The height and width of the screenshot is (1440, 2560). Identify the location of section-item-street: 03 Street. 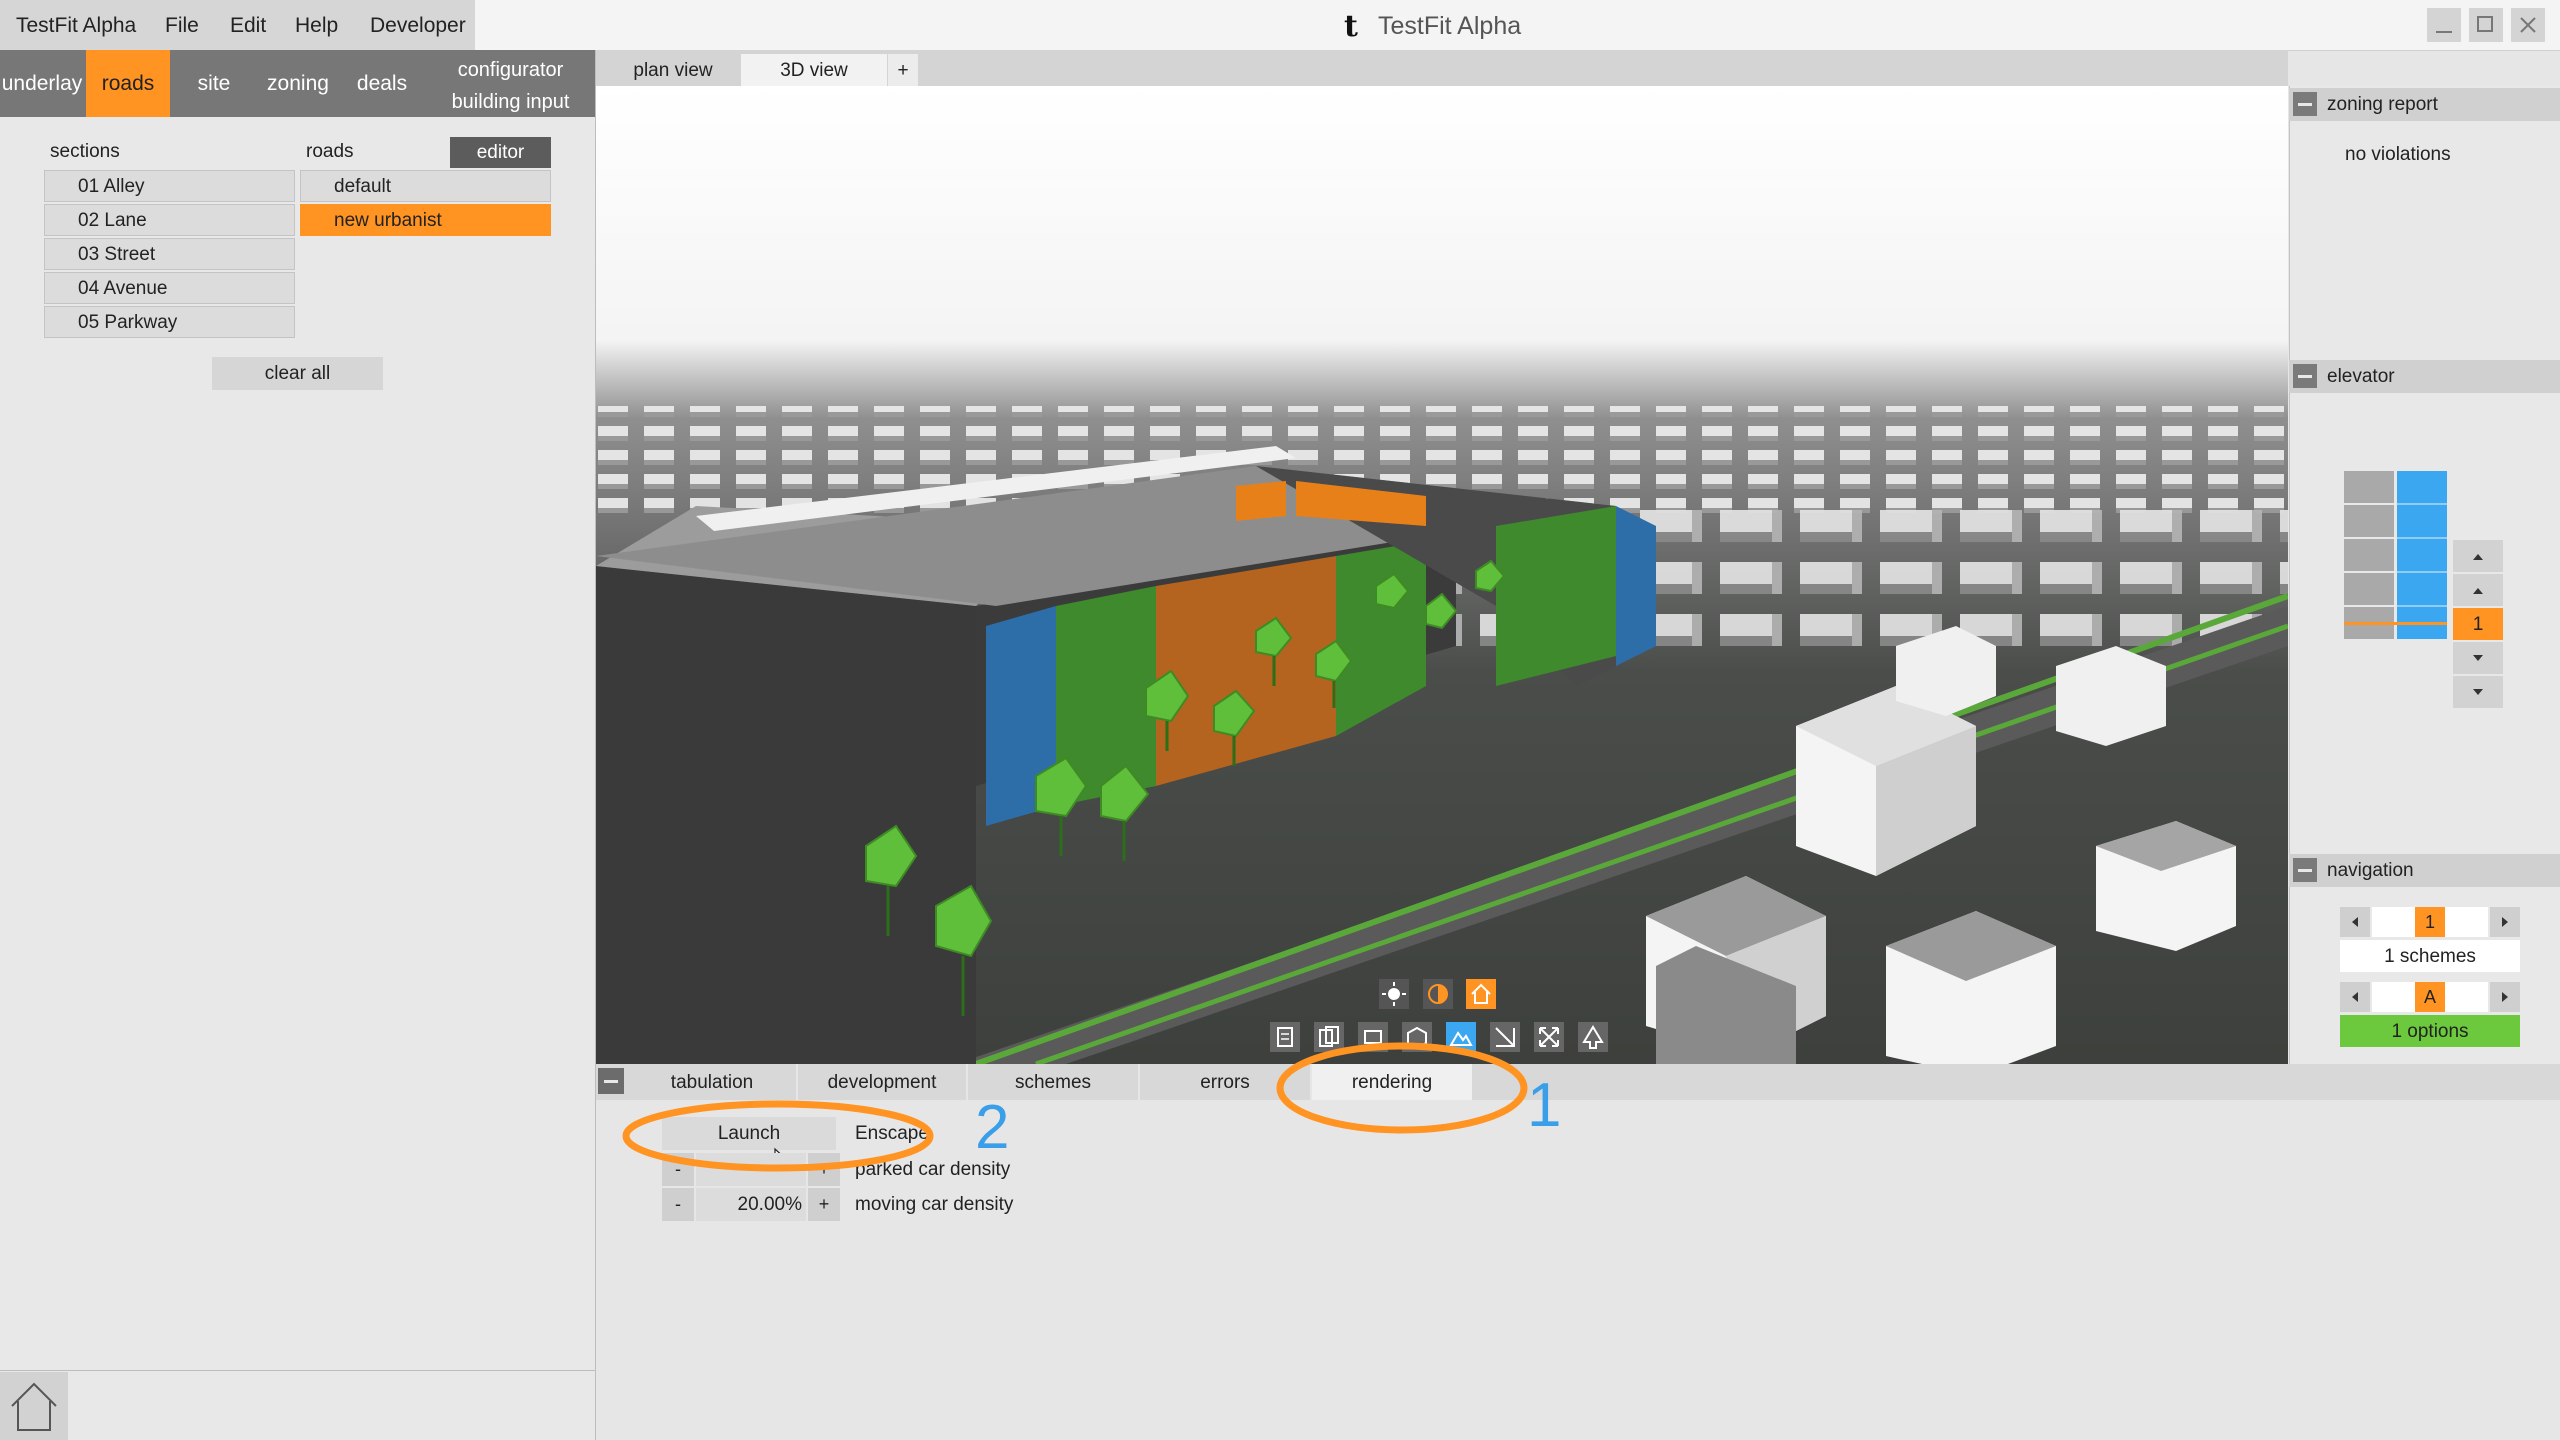
(169, 254).